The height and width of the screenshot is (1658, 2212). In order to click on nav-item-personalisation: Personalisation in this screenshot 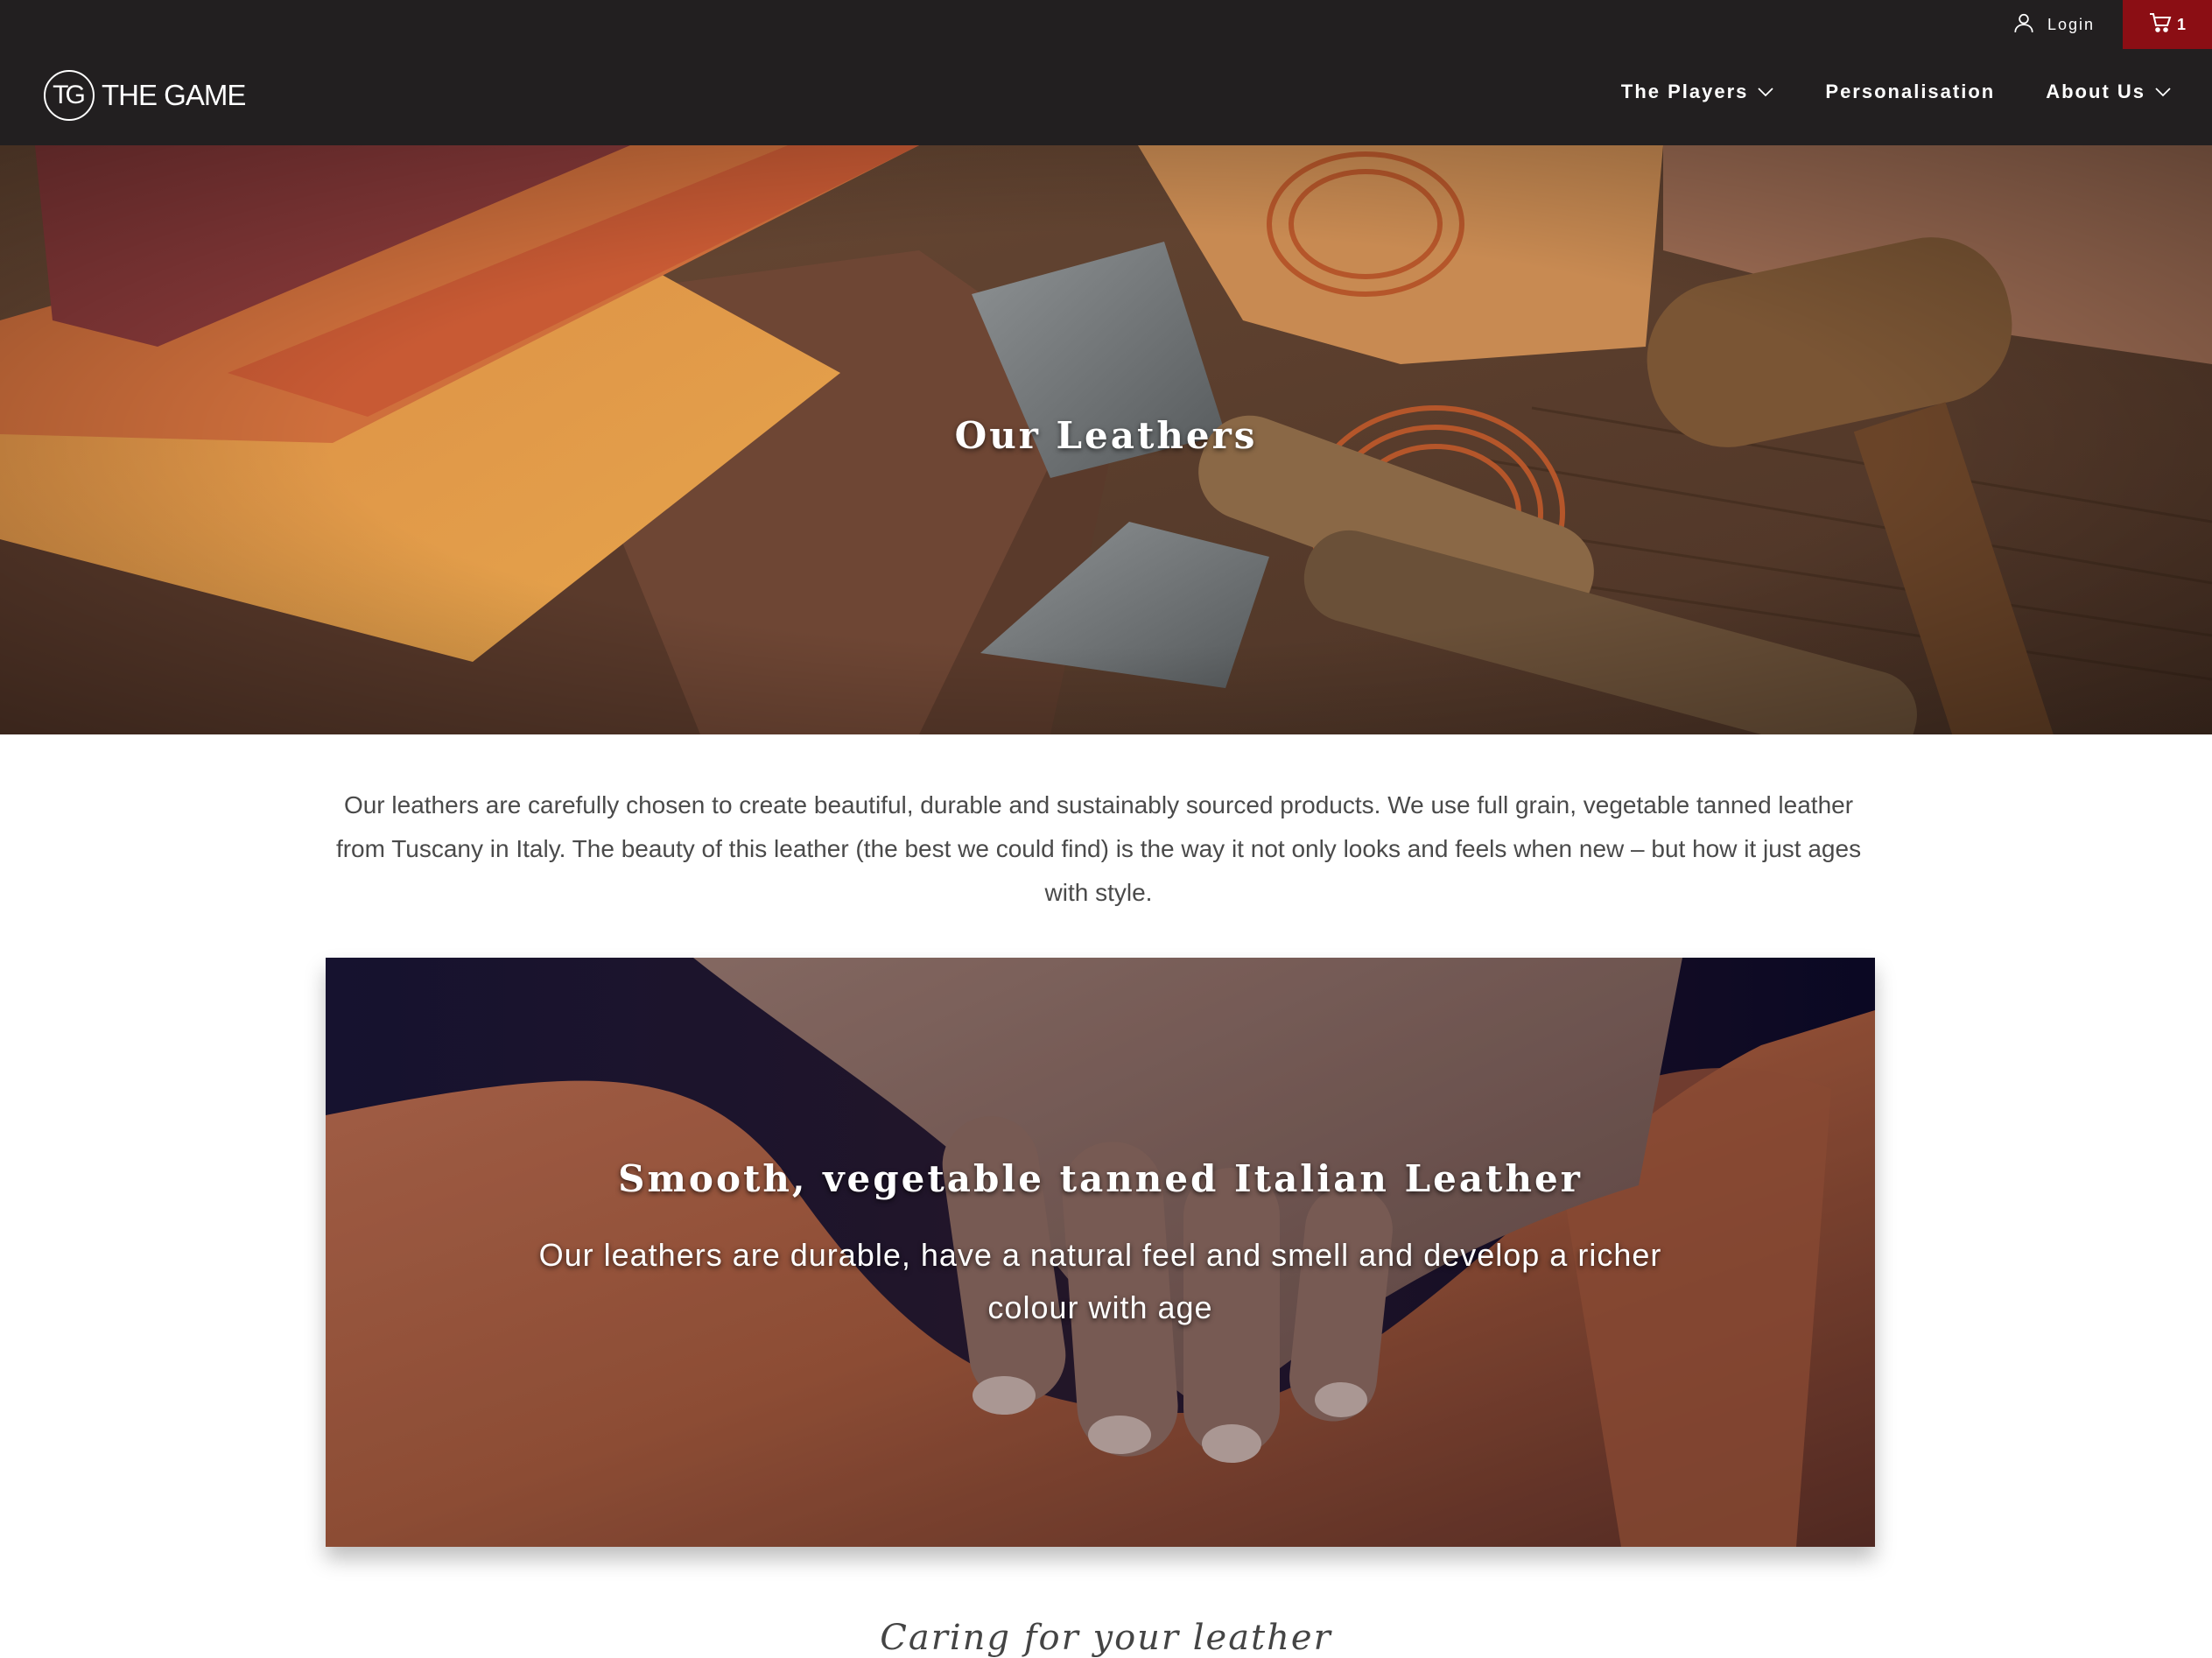, I will do `click(1910, 92)`.